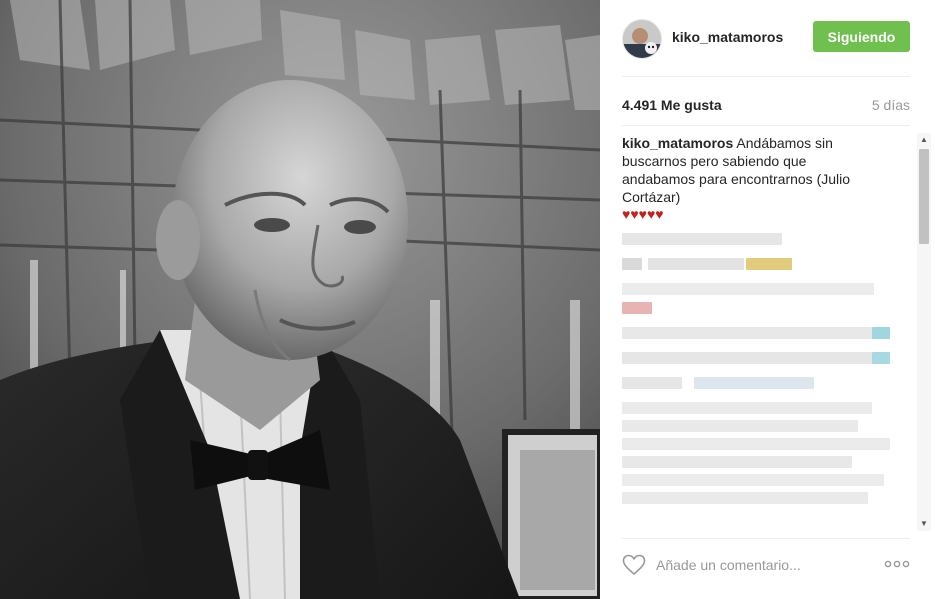 The image size is (935, 599). I want to click on avatar-image, so click(642, 39).